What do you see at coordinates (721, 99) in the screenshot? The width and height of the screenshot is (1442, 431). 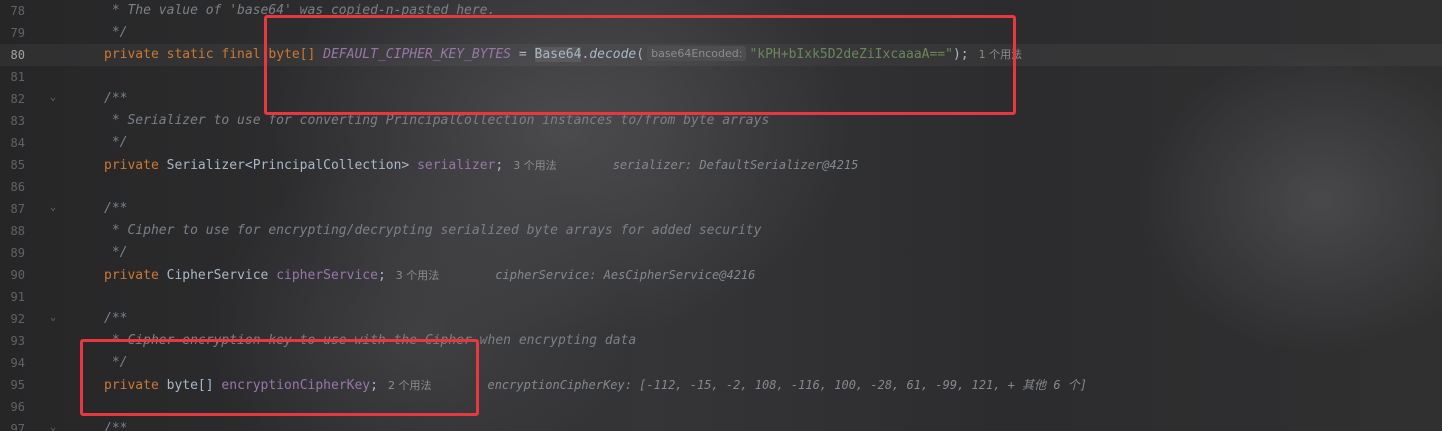 I see `code-line-82: 82 ⌄ /**` at bounding box center [721, 99].